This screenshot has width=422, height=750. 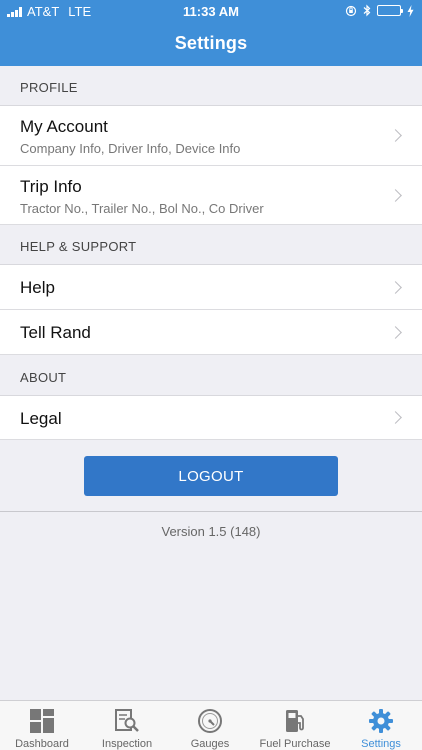 What do you see at coordinates (295, 721) in the screenshot?
I see `fuel-pump-icon` at bounding box center [295, 721].